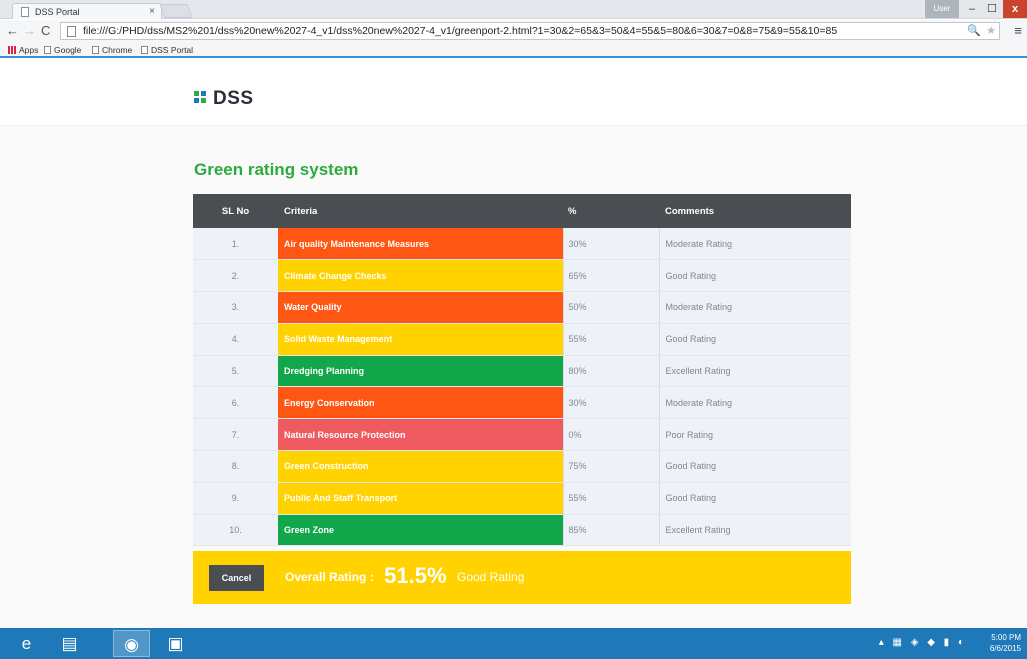 The width and height of the screenshot is (1027, 659). I want to click on table-row: 4. Solid Waste Management 55% Good Rating, so click(522, 339).